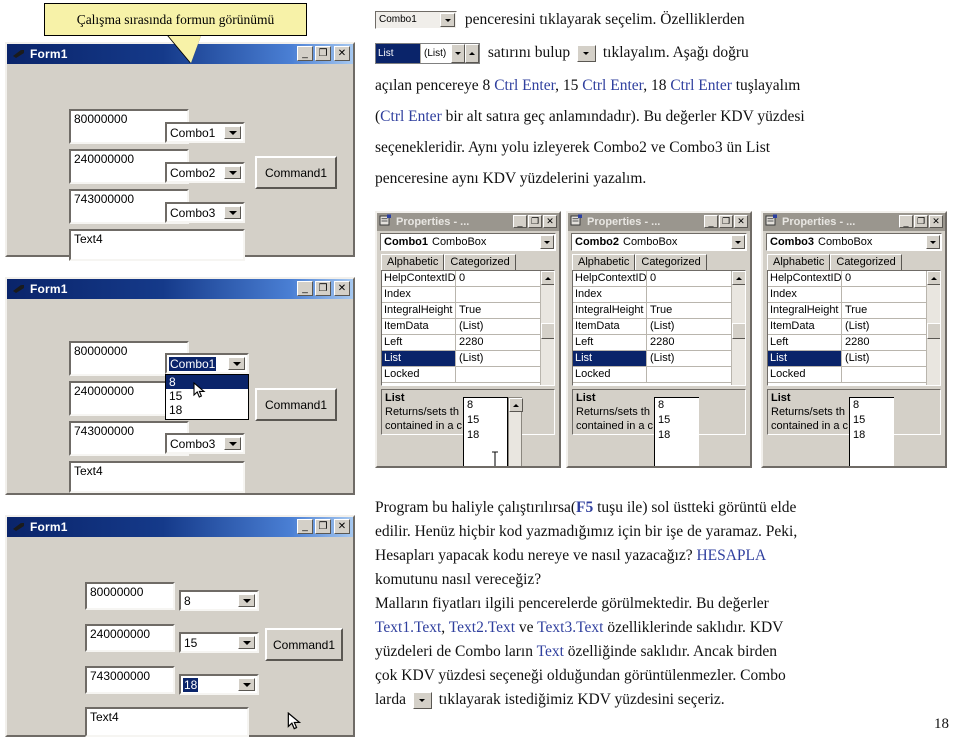 This screenshot has width=959, height=745. Describe the element at coordinates (458, 53) in the screenshot. I see `inline-list-dropdown-icon` at that location.